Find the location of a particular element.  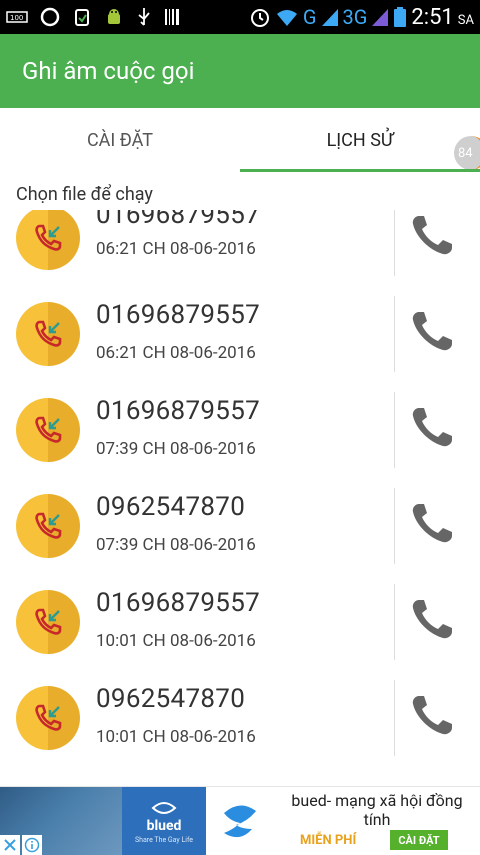

floating-badge: 84 is located at coordinates (467, 153).